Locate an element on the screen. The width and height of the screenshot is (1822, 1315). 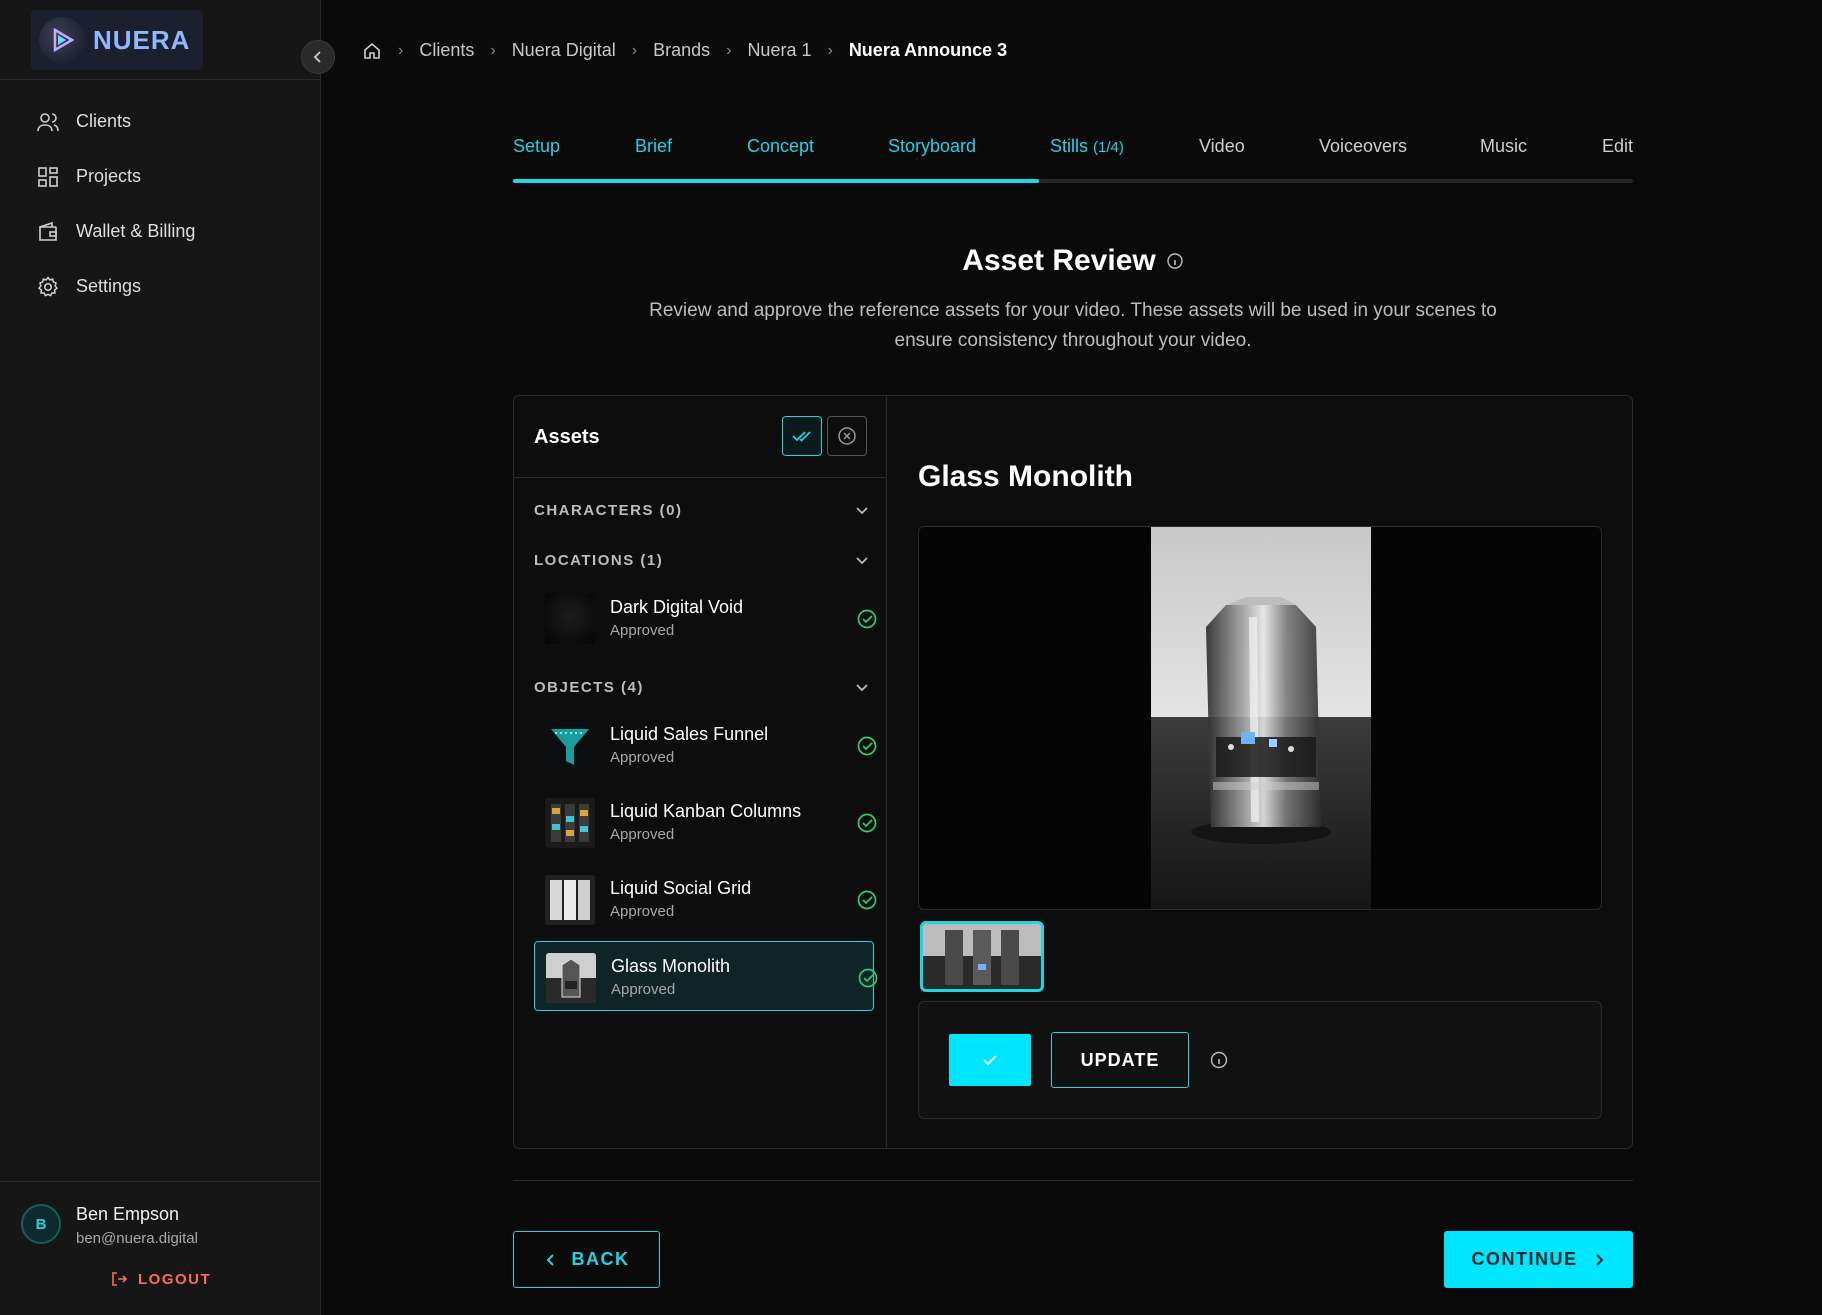
tab-brief: Brief is located at coordinates (653, 146).